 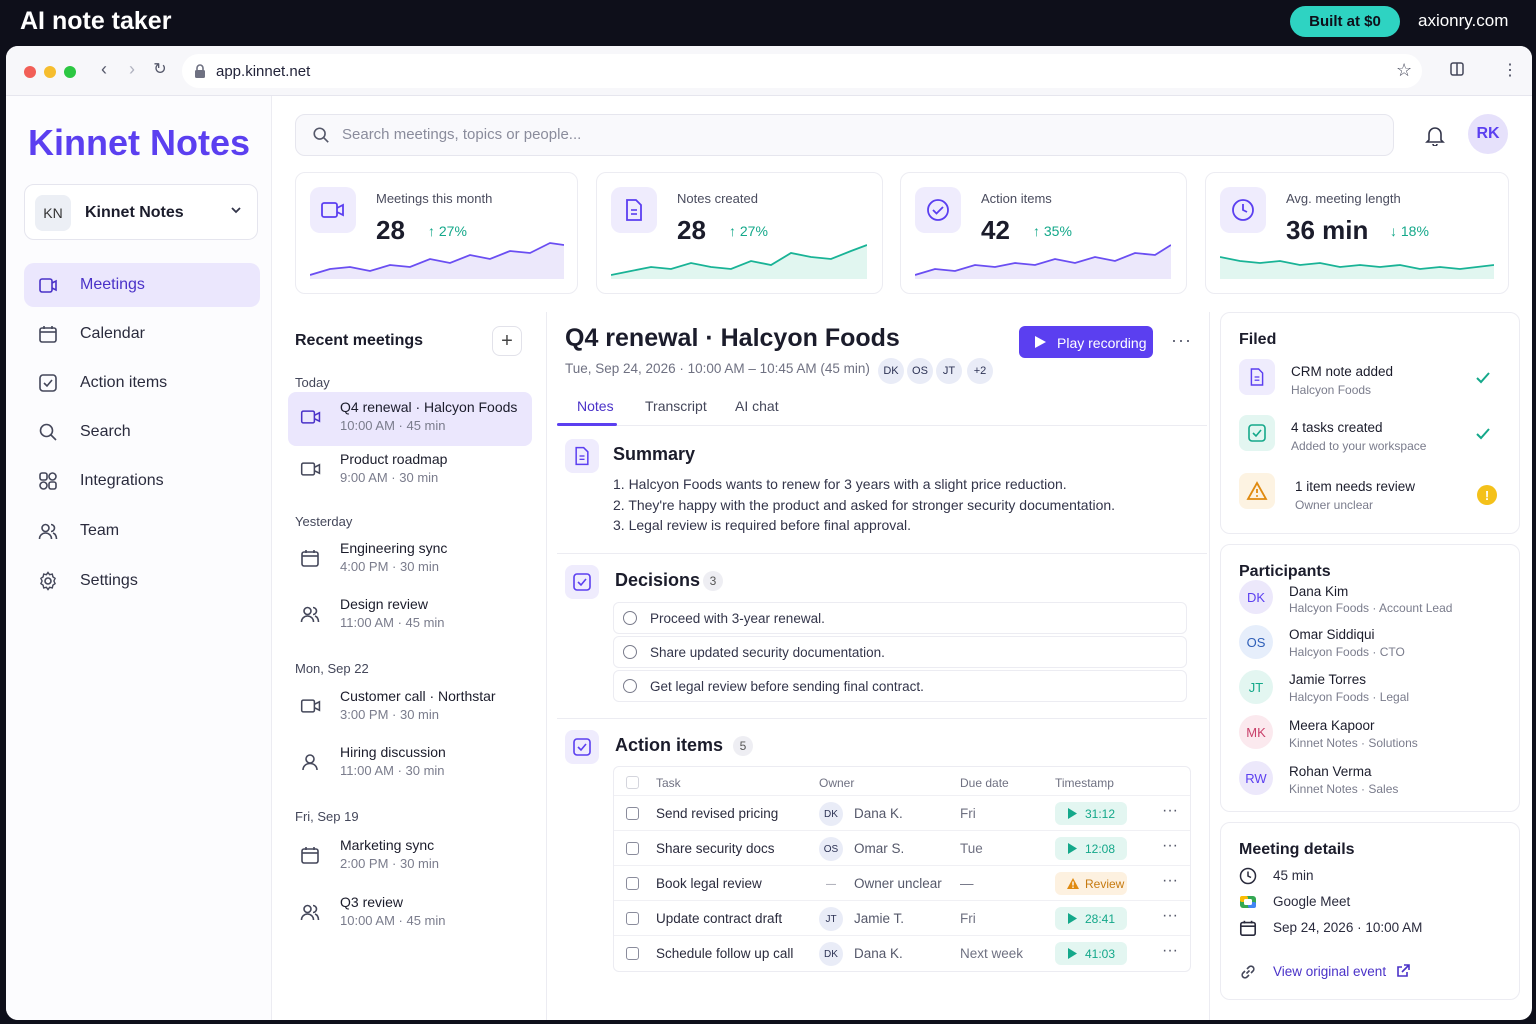 I want to click on more-options-icon: ···, so click(x=1181, y=340).